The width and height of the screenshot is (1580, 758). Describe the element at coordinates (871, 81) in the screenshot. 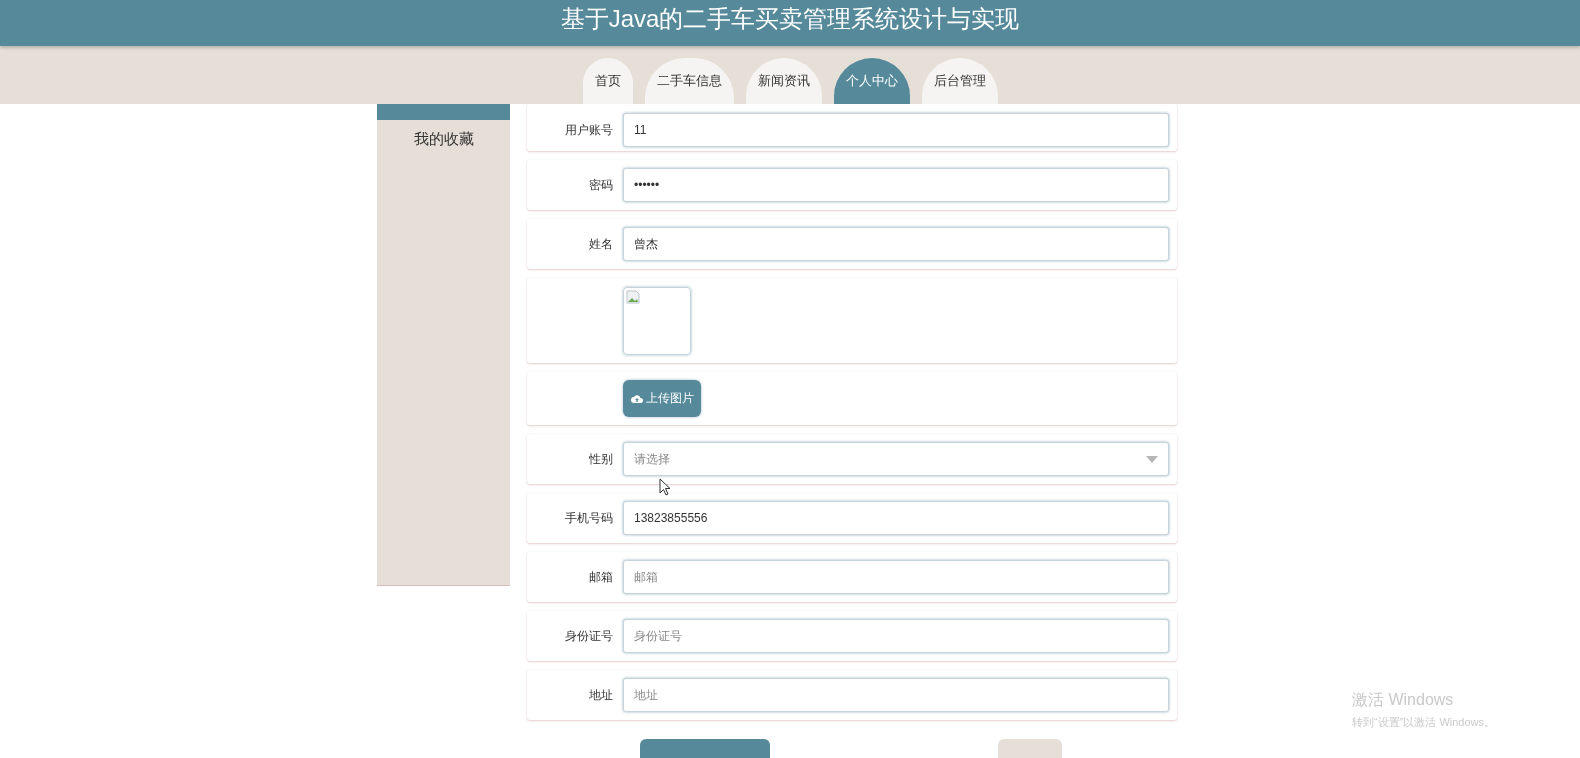

I see `nav-tab: 个人中心` at that location.